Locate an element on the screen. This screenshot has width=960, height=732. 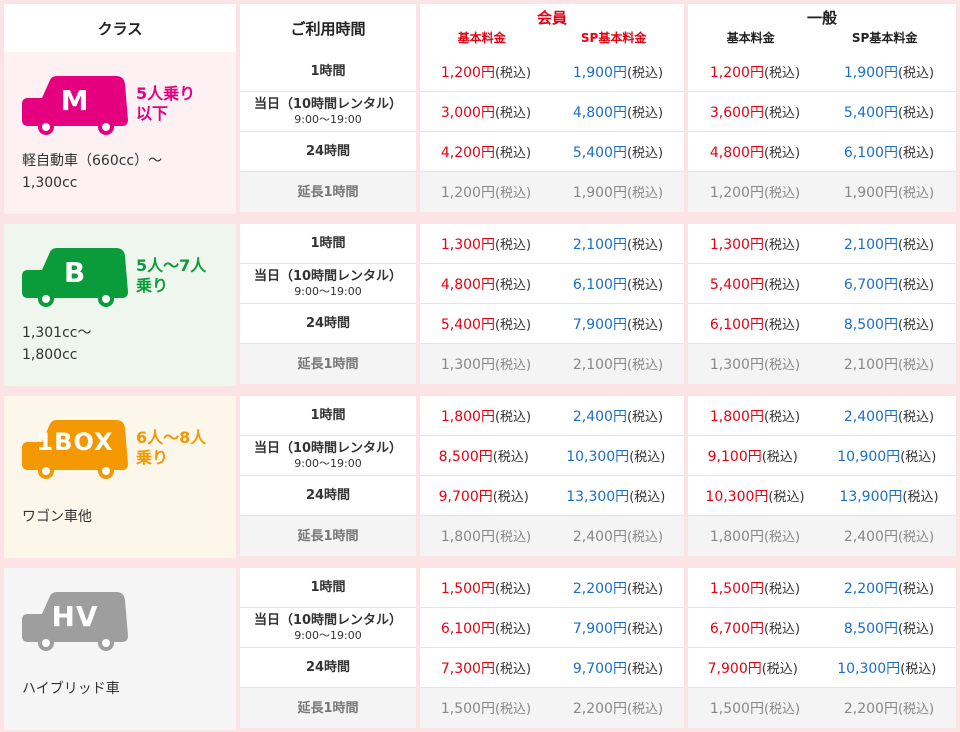
base-price: 7,900円(税込) is located at coordinates (752, 668).